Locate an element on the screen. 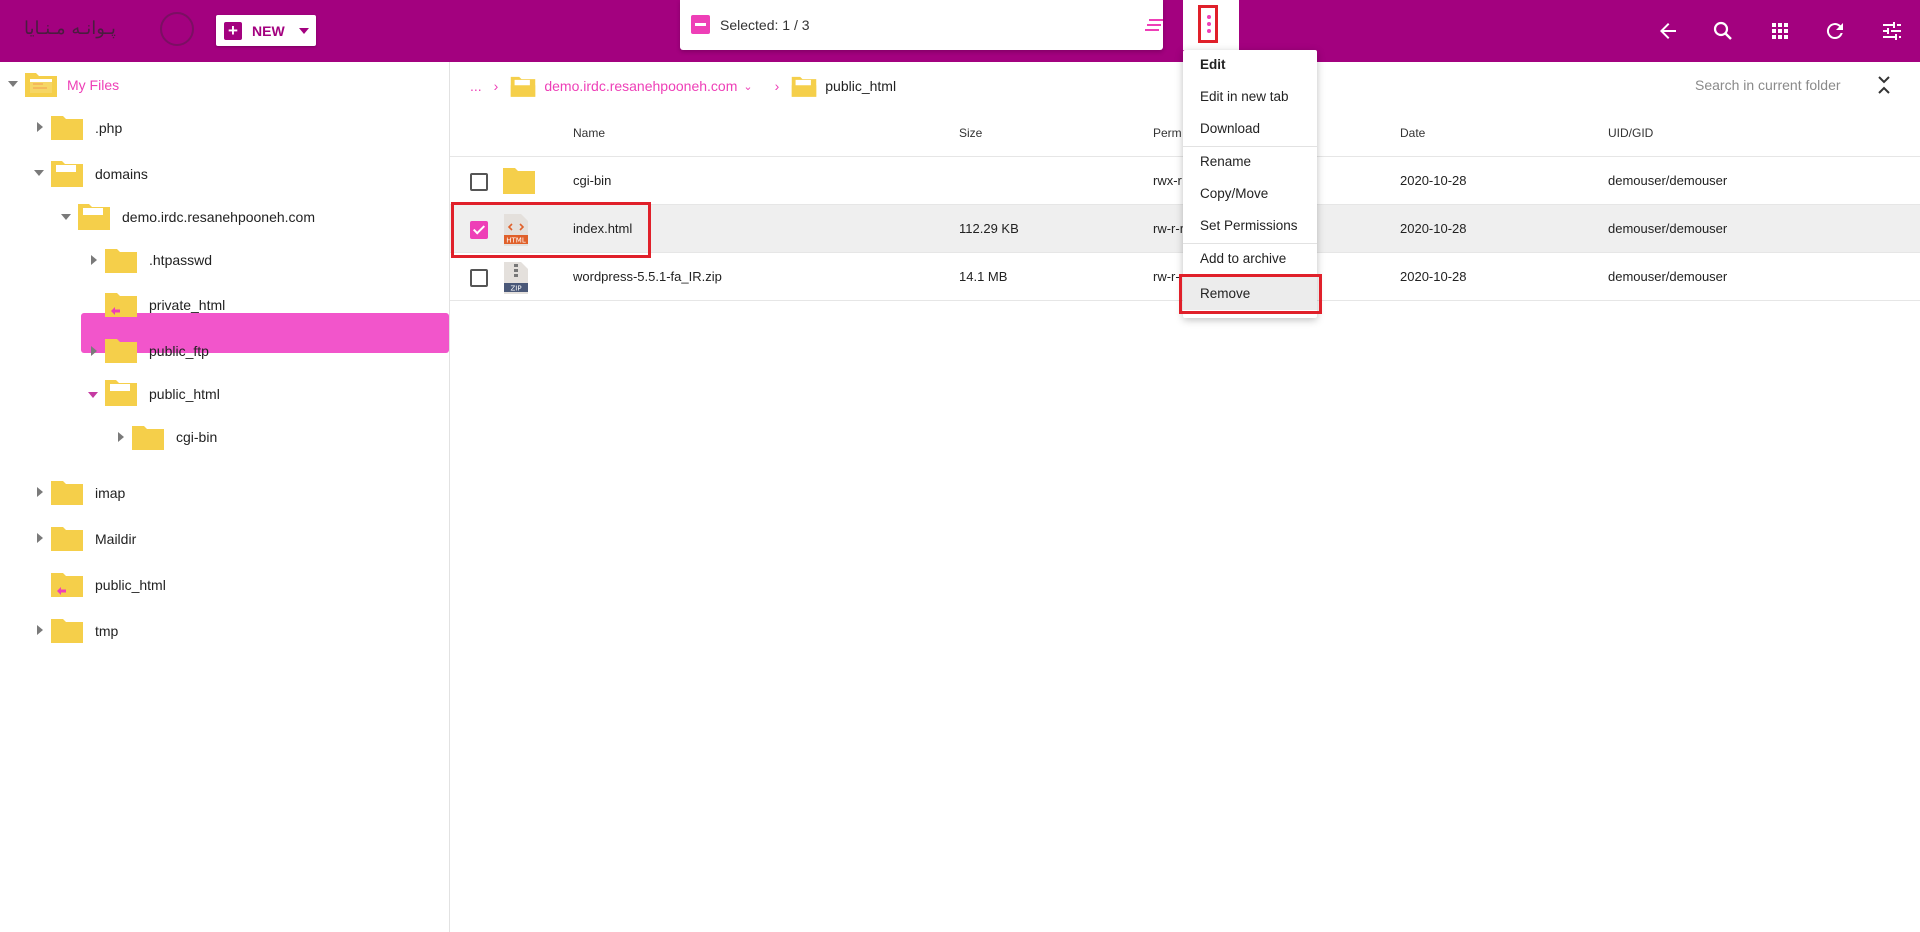 The image size is (1920, 932). tree-label: tmp is located at coordinates (107, 631).